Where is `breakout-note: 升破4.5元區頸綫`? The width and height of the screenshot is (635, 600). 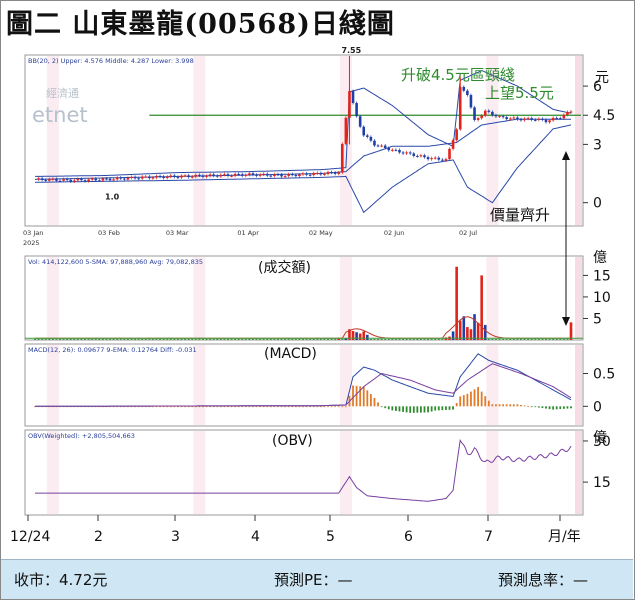 breakout-note: 升破4.5元區頸綫 is located at coordinates (458, 75).